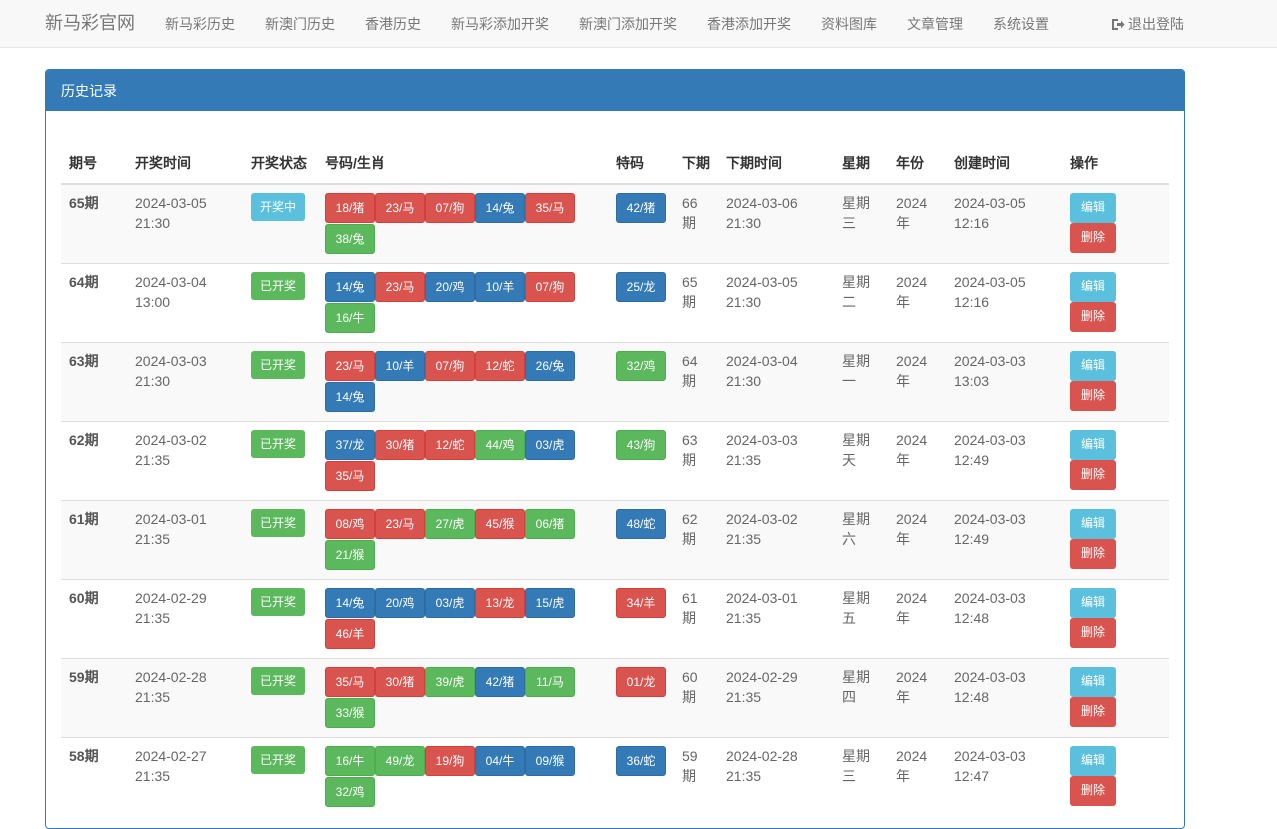  Describe the element at coordinates (185, 698) in the screenshot. I see `cell-draw-time: 2024-02-28 21:35` at that location.